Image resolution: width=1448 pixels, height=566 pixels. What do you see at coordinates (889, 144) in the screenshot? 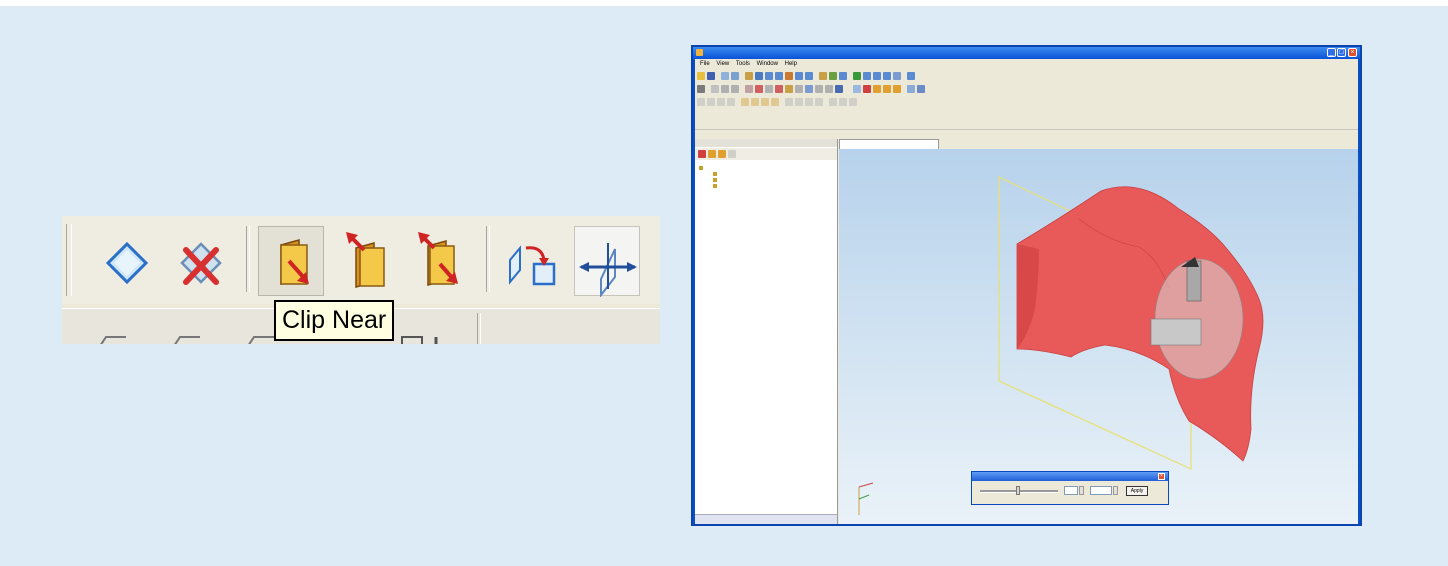
I see `document-tab` at bounding box center [889, 144].